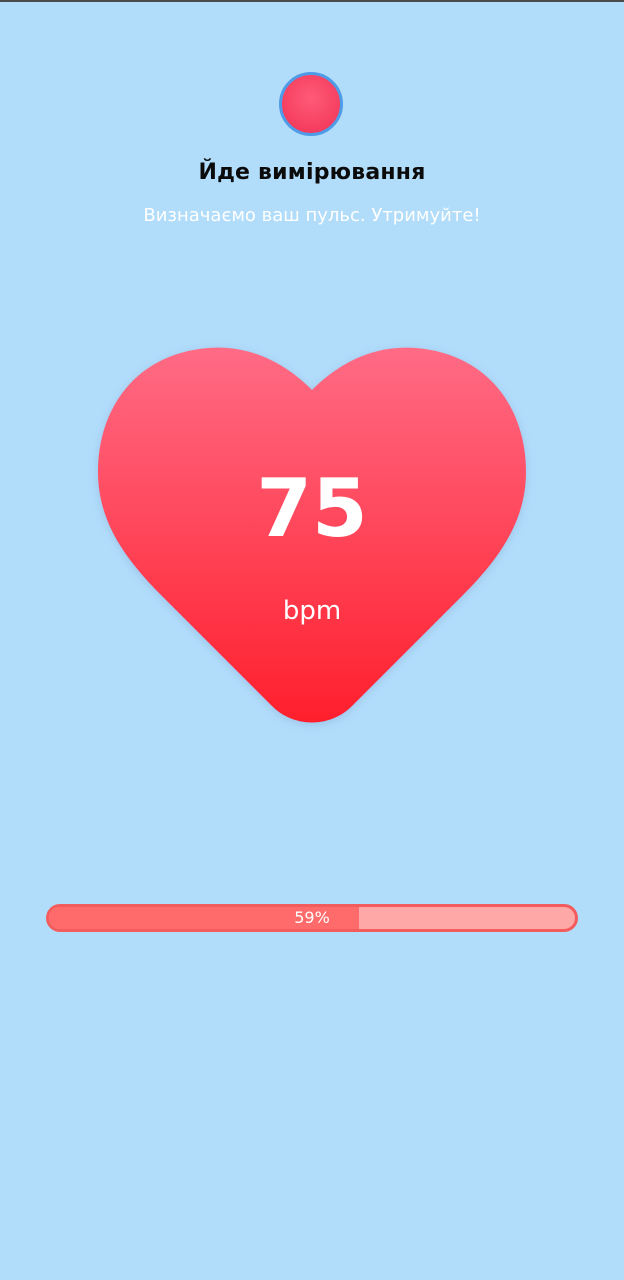 This screenshot has height=1280, width=624. I want to click on page-title: Йде вимірювання, so click(312, 172).